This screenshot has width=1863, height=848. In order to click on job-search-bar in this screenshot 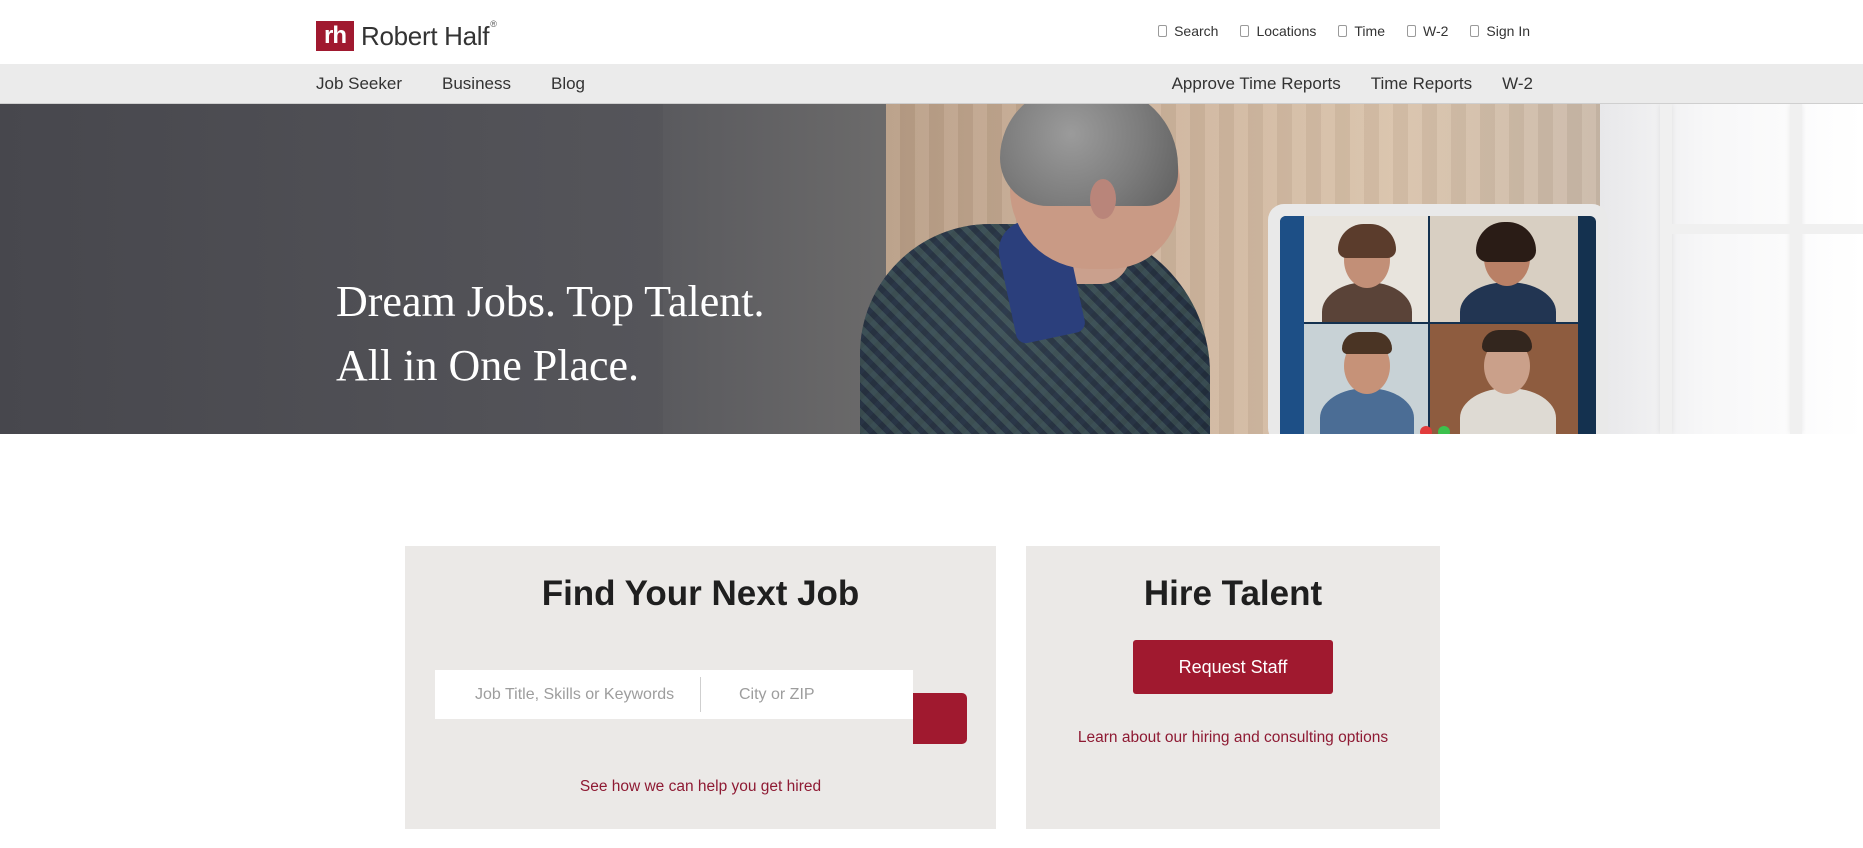, I will do `click(674, 694)`.